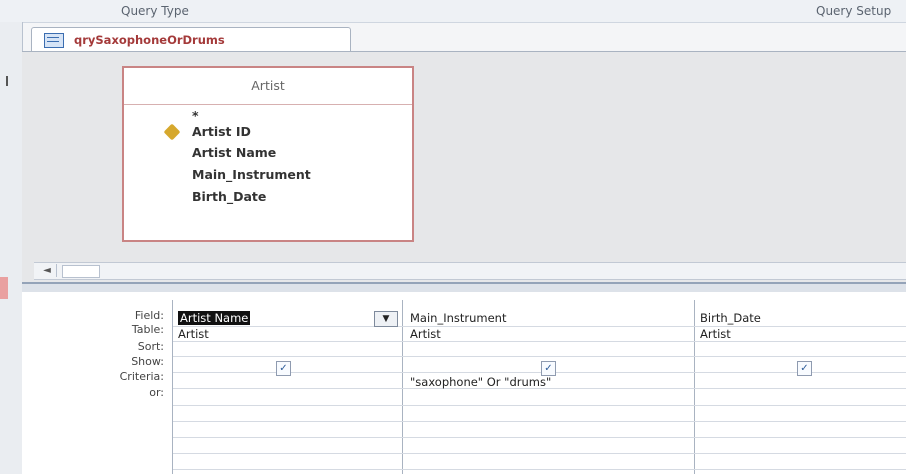  I want to click on field-birth-date: Birth_Date, so click(229, 196).